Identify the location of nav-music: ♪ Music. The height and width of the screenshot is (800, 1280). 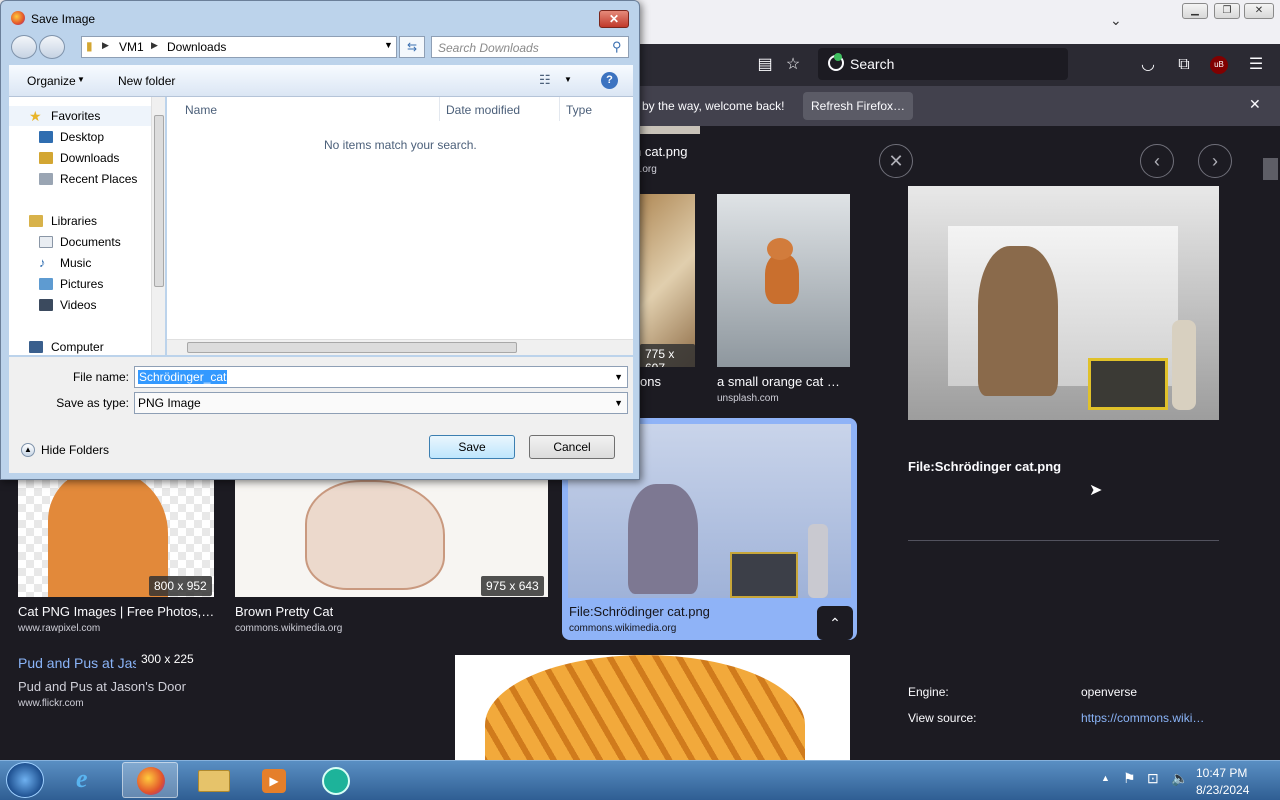
(81, 263).